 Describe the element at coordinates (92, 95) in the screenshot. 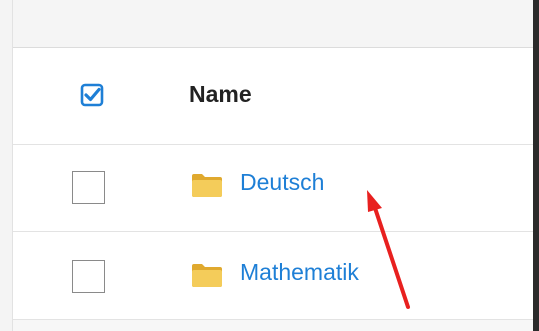

I see `select-all-checkbox-icon` at that location.